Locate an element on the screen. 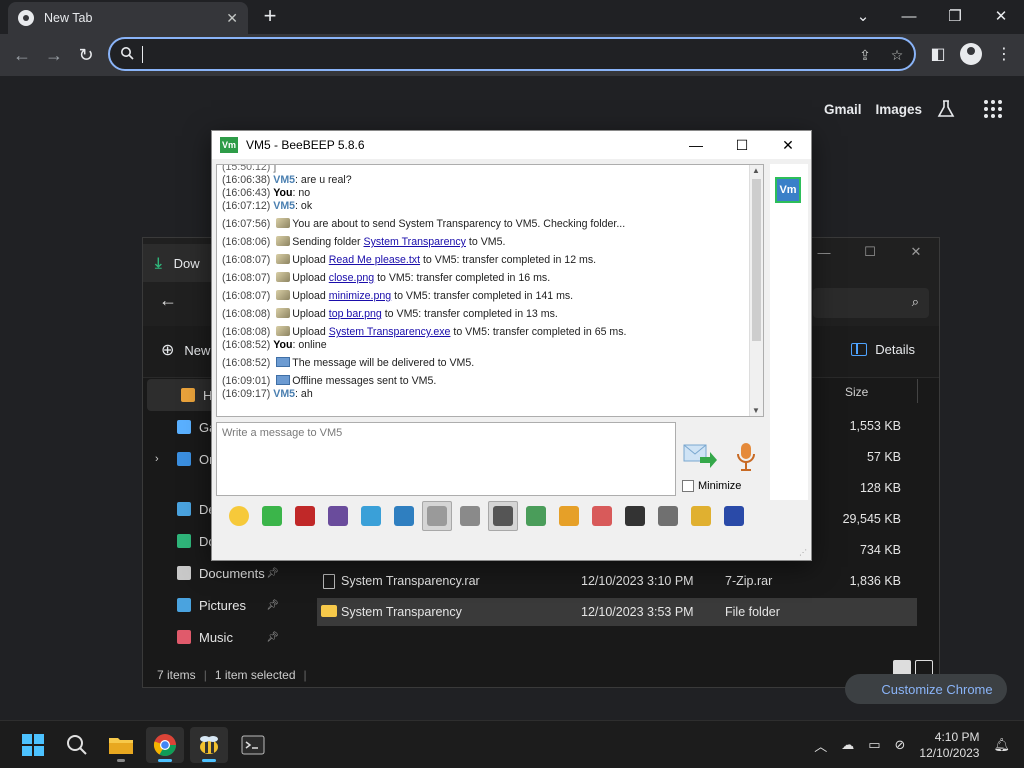 Image resolution: width=1024 pixels, height=768 pixels. autocomplete-button is located at coordinates (470, 516).